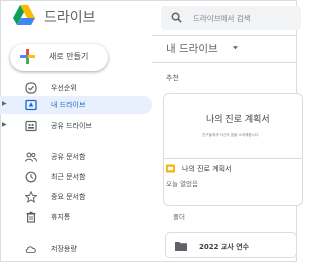  Describe the element at coordinates (224, 62) in the screenshot. I see `breadcrumb-divider` at that location.